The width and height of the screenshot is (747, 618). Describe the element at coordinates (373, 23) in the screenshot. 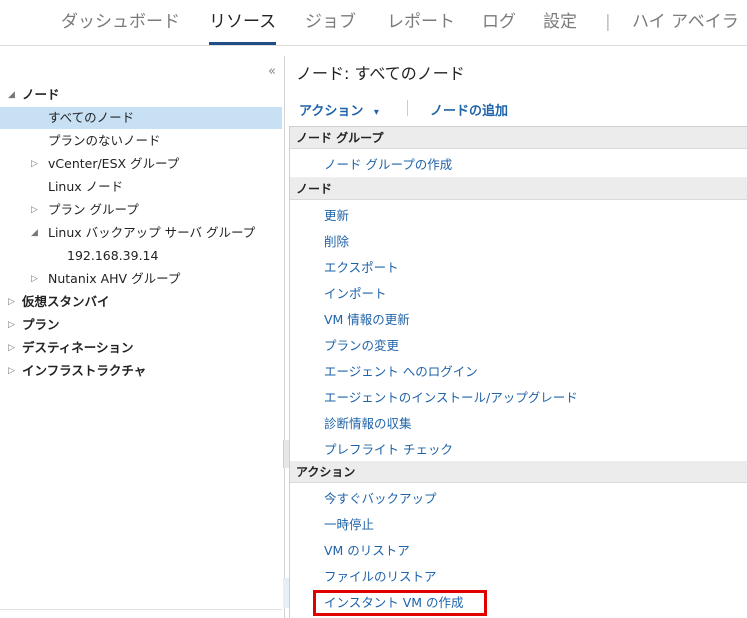

I see `top-navigation: ダッシュボード リソース ジョブ レポート ログ 設定 | ハイ アベイラ` at that location.